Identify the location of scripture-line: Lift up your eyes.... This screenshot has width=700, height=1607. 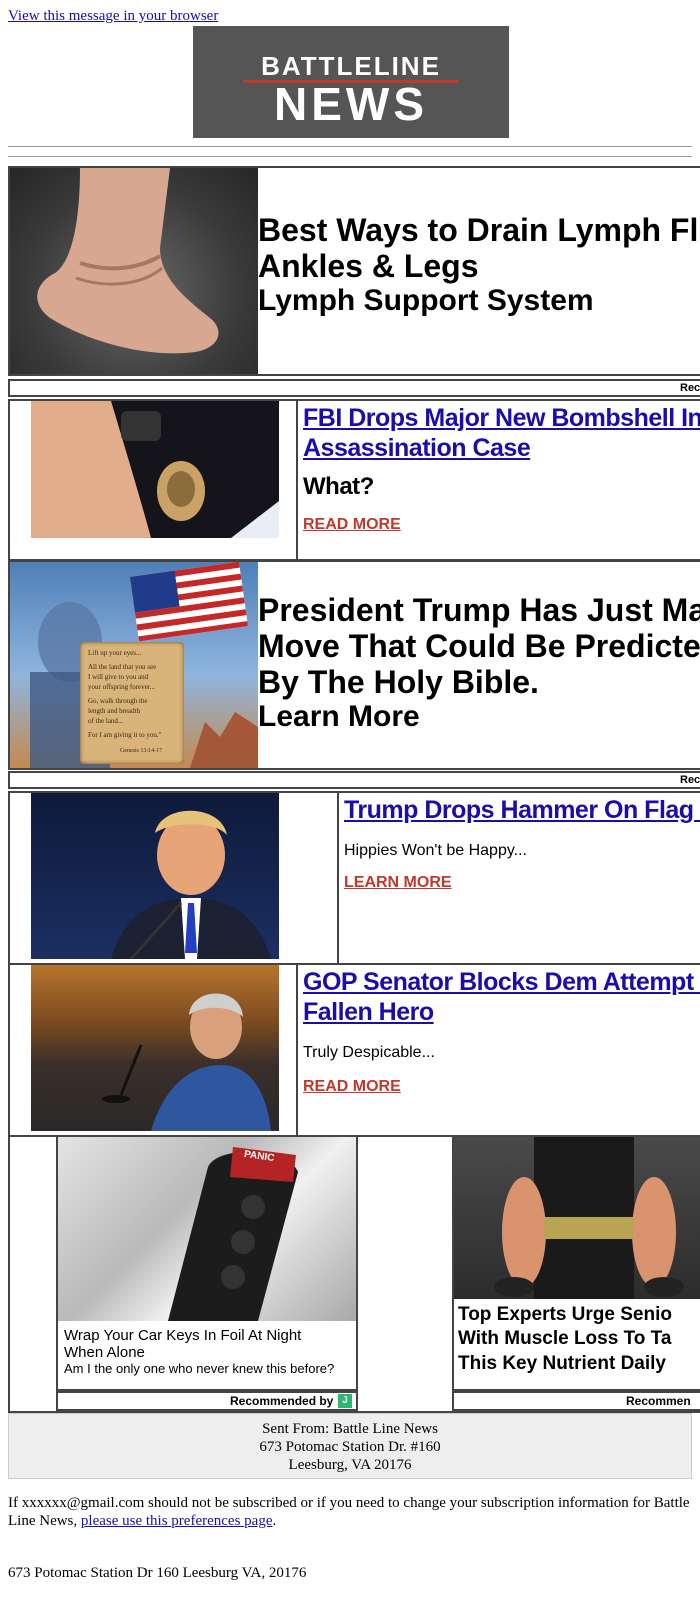
(115, 653).